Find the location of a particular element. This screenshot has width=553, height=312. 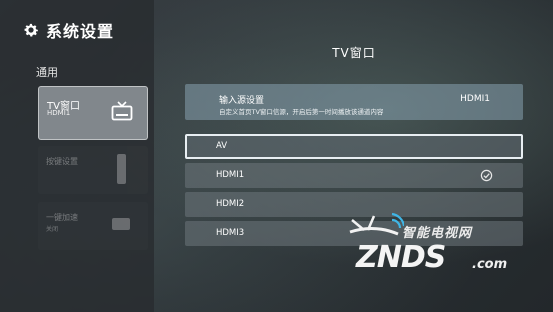

tv-icon is located at coordinates (122, 111).